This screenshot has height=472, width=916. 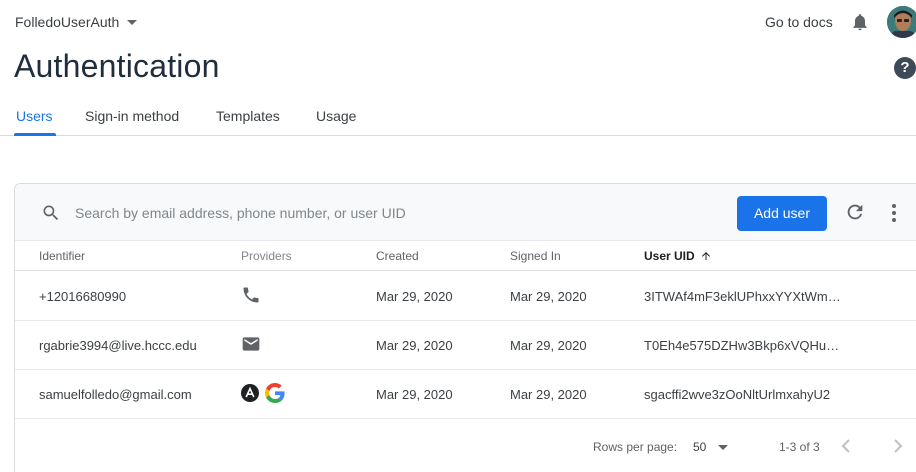 I want to click on project-name: FolledoUserAuth, so click(x=67, y=22).